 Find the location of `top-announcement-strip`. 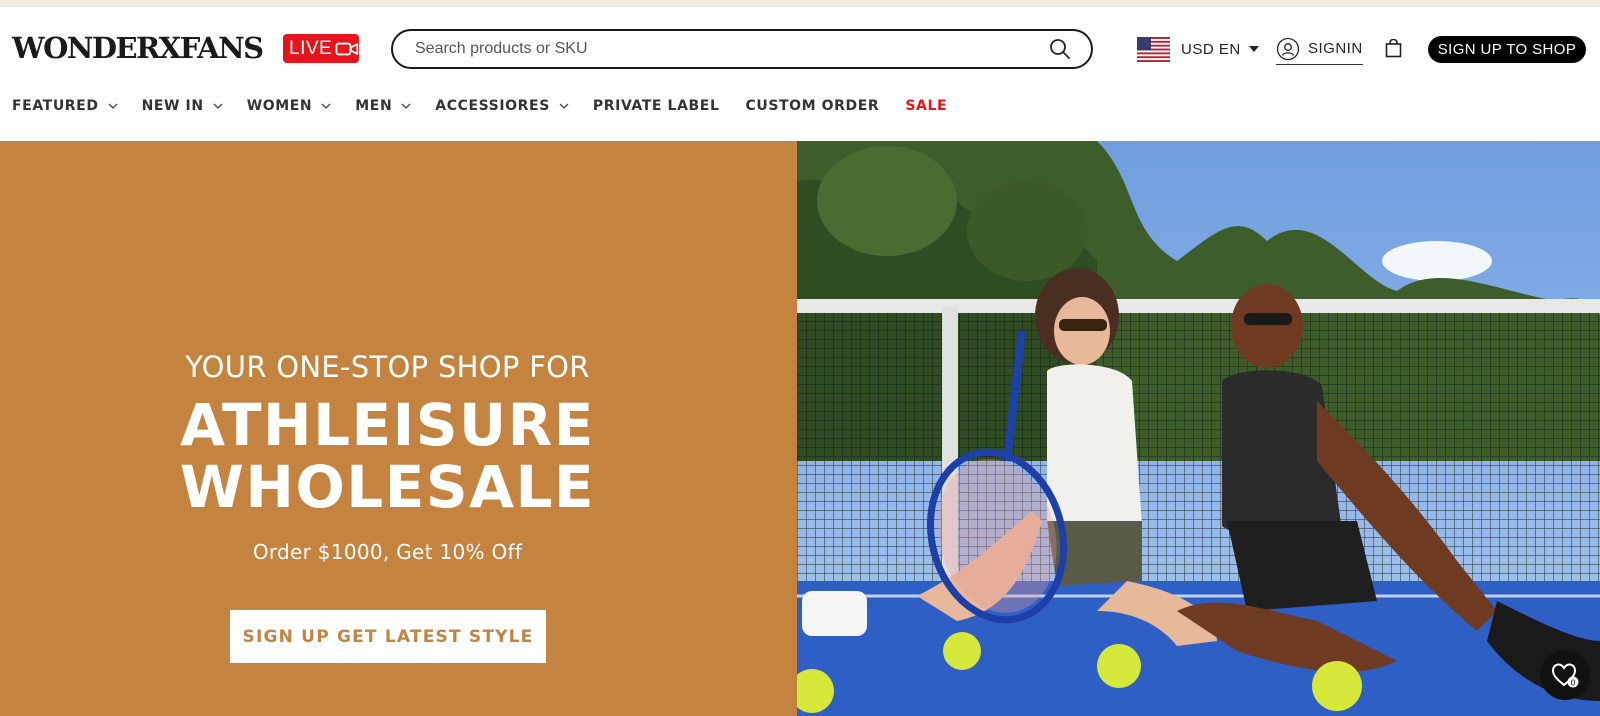

top-announcement-strip is located at coordinates (800, 3).